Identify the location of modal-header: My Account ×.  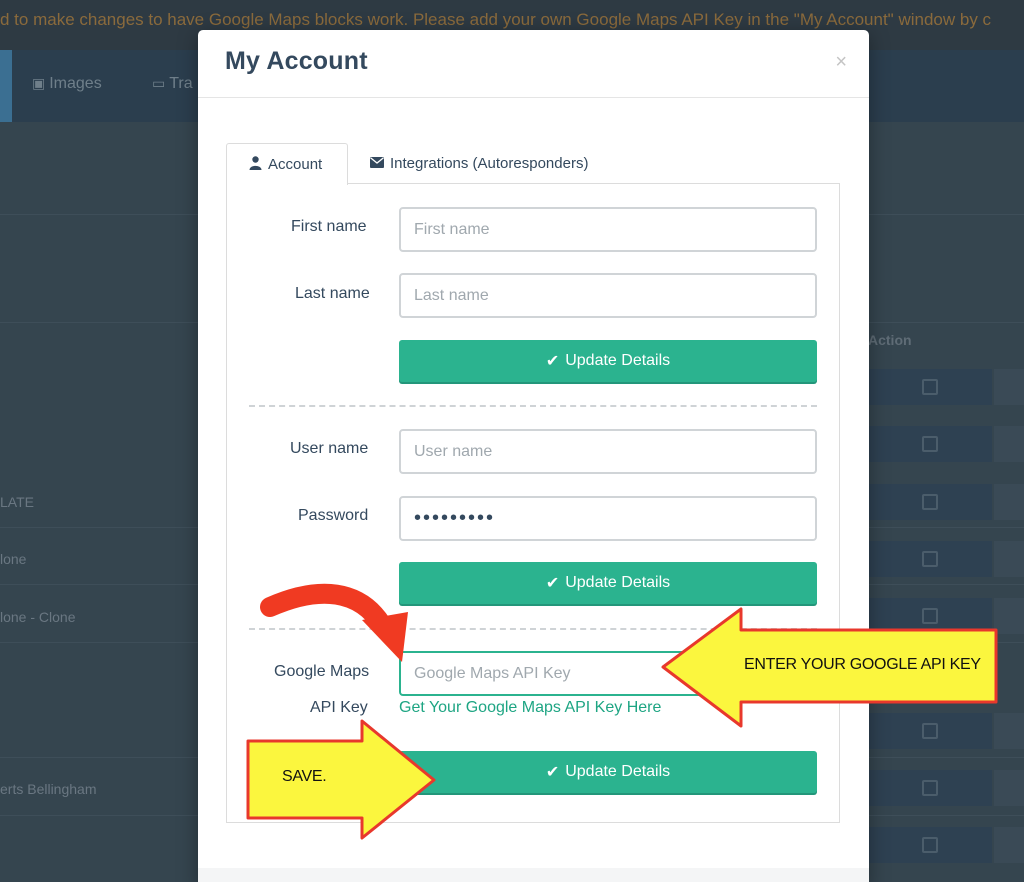
(533, 64).